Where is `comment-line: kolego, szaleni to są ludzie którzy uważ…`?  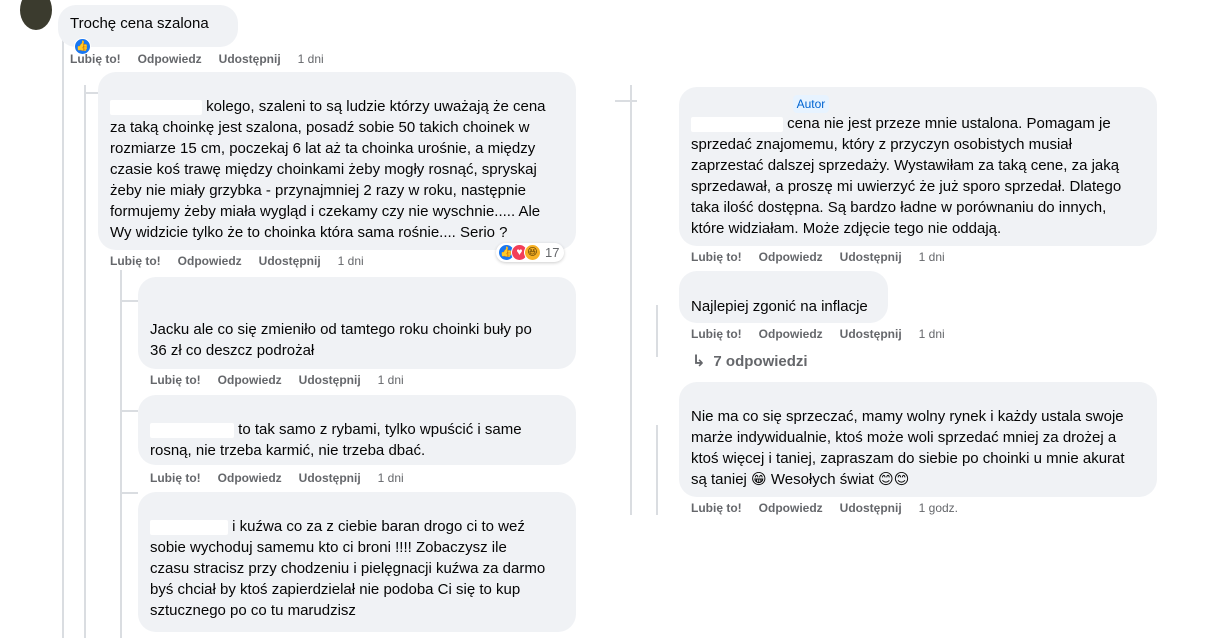 comment-line: kolego, szaleni to są ludzie którzy uważ… is located at coordinates (376, 106).